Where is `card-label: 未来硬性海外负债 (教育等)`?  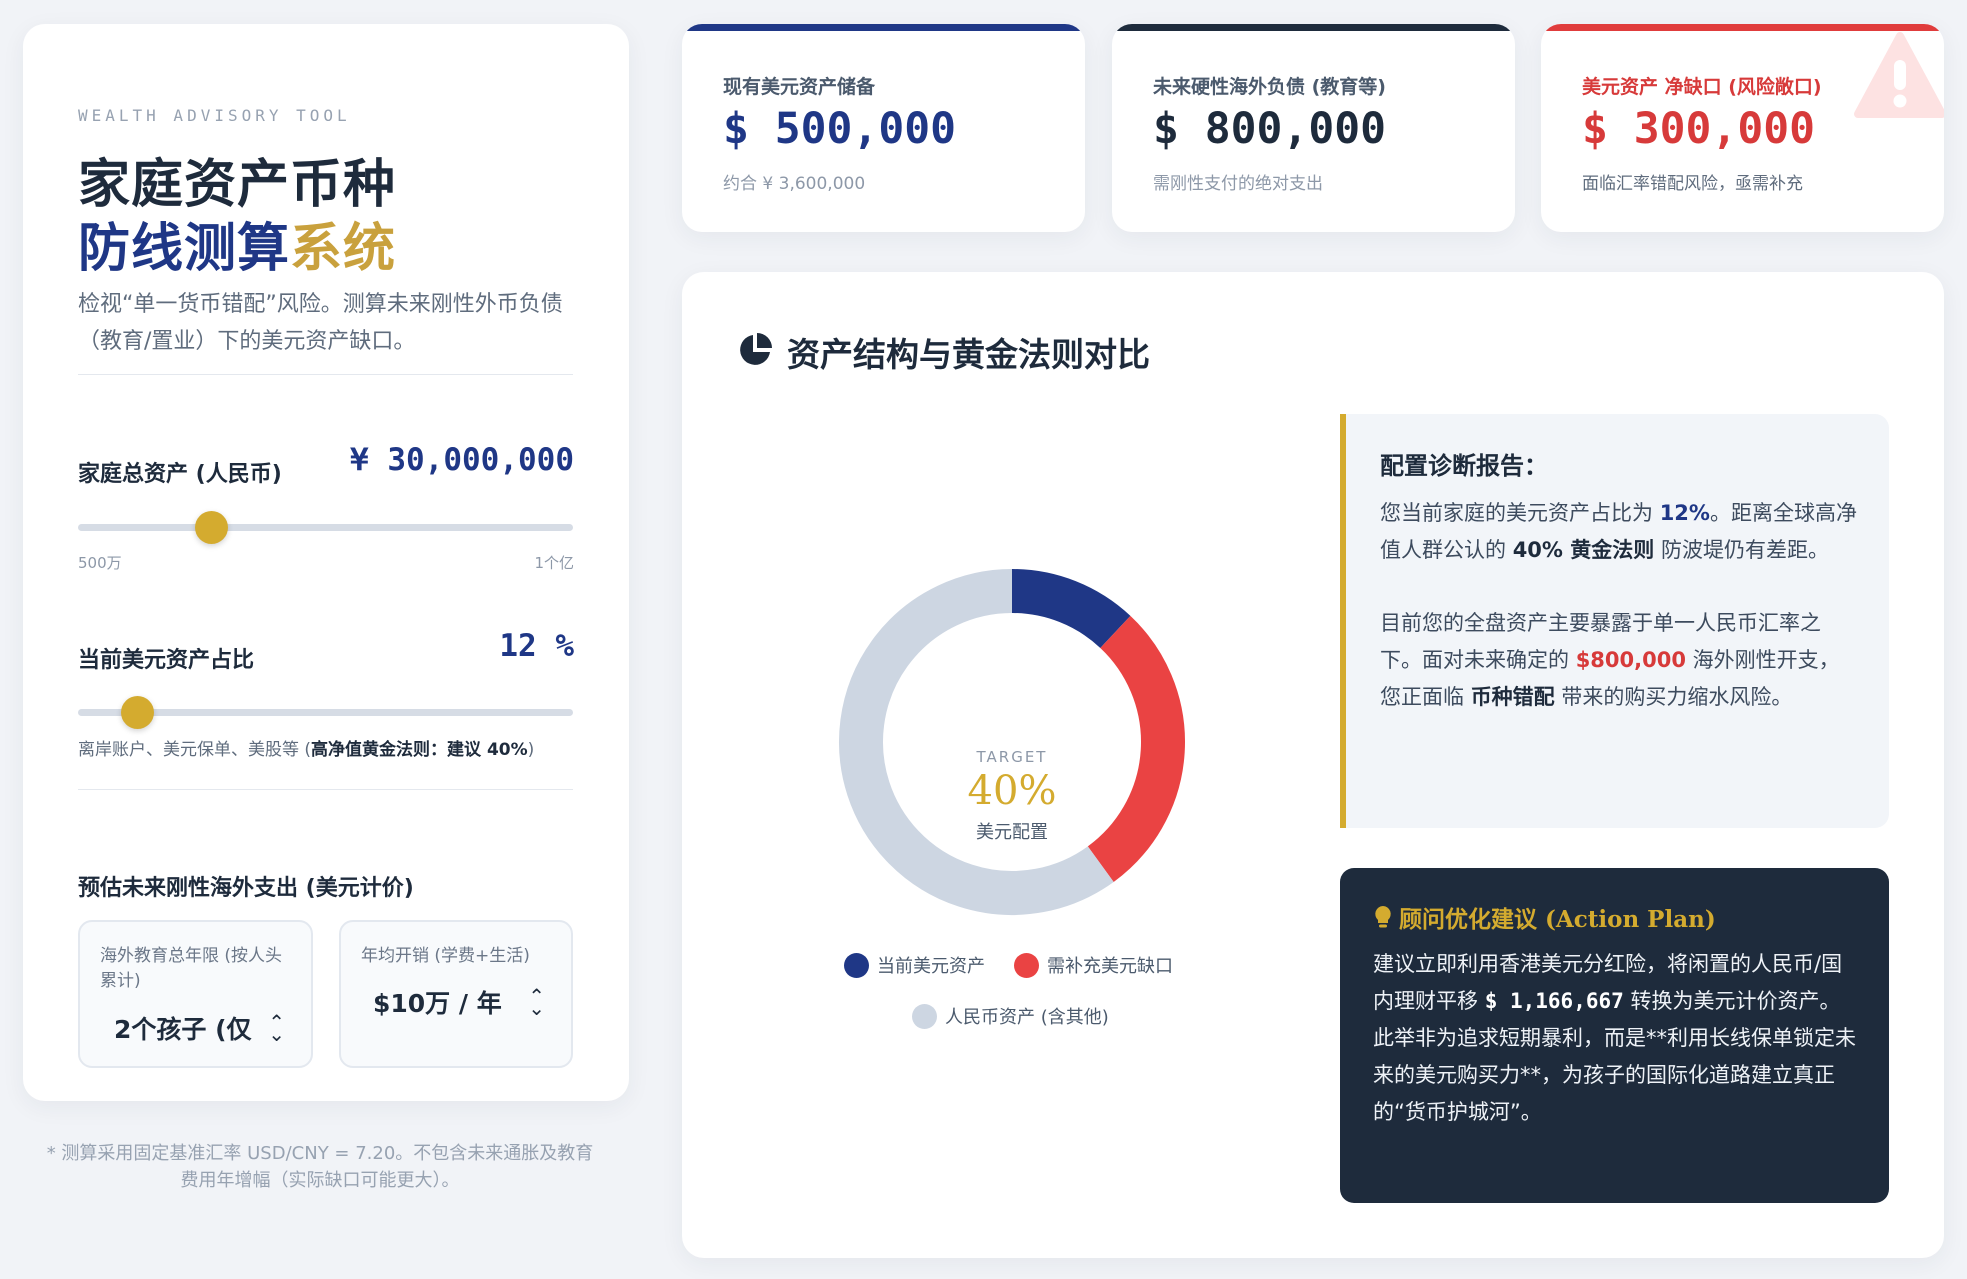 card-label: 未来硬性海外负债 (教育等) is located at coordinates (1269, 87).